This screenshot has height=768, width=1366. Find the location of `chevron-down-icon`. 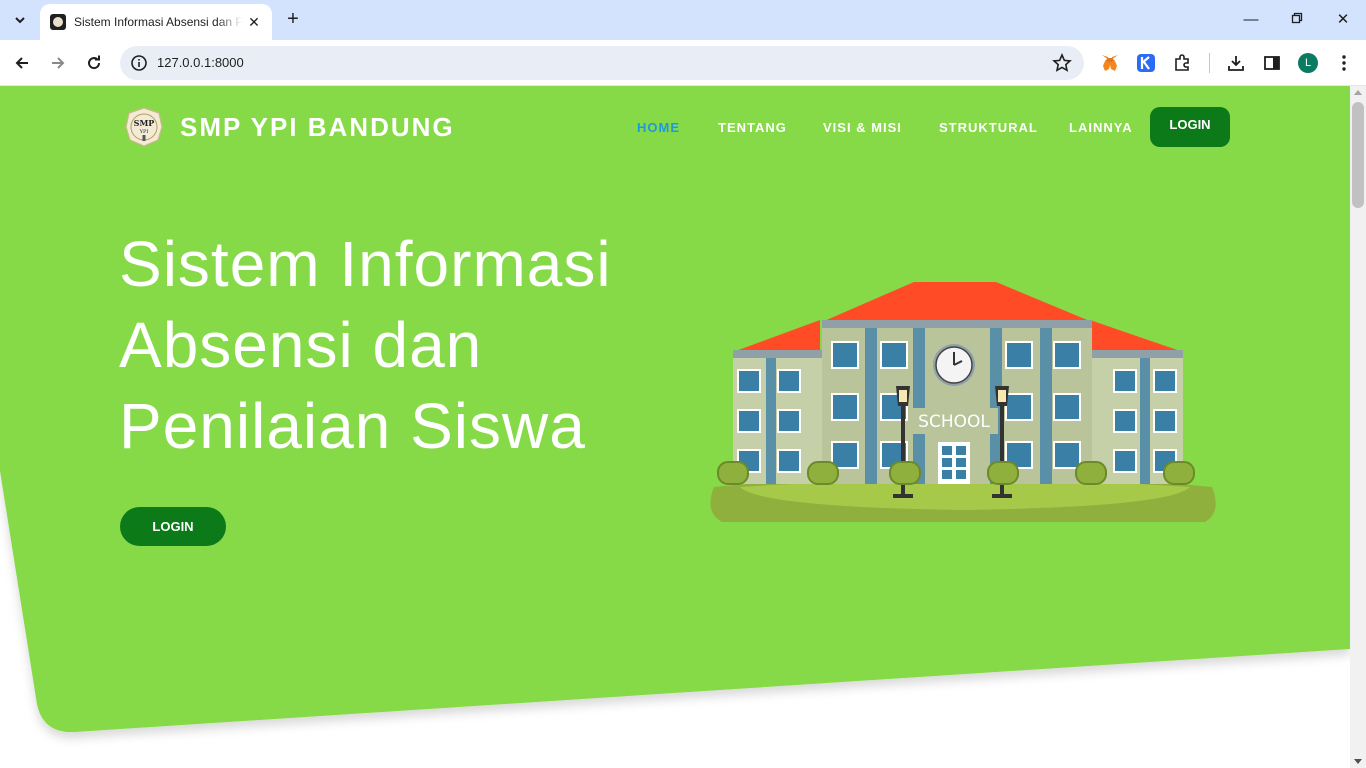

chevron-down-icon is located at coordinates (20, 20).